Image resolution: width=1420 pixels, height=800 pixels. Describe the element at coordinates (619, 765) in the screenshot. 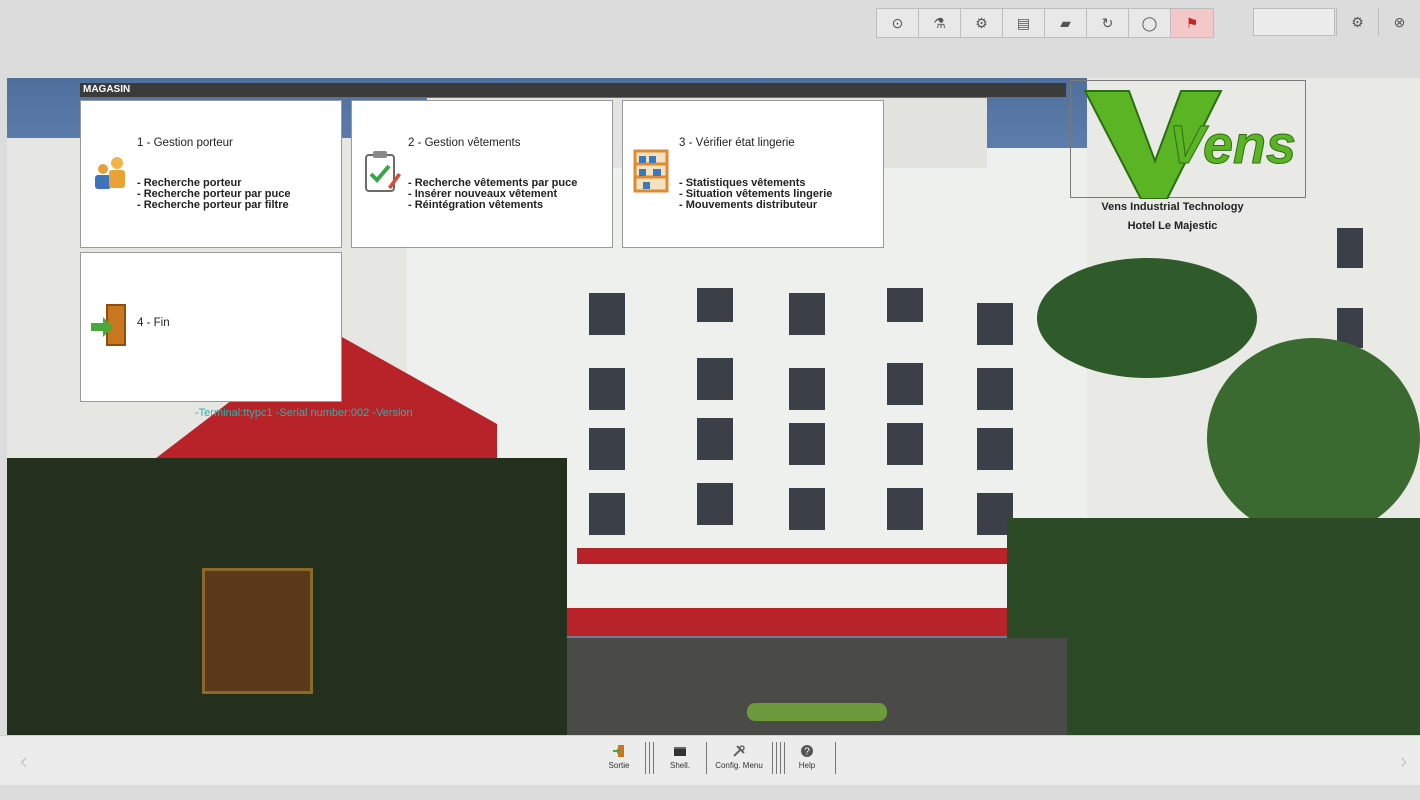

I see `sortie-label: Sortie` at that location.